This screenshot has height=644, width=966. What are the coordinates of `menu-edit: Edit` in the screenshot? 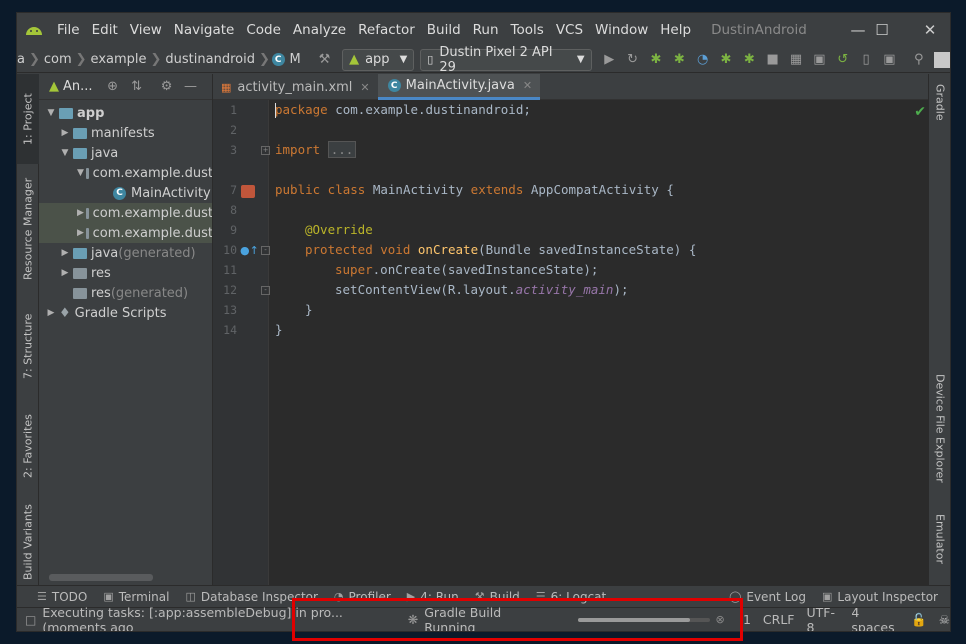 It's located at (105, 30).